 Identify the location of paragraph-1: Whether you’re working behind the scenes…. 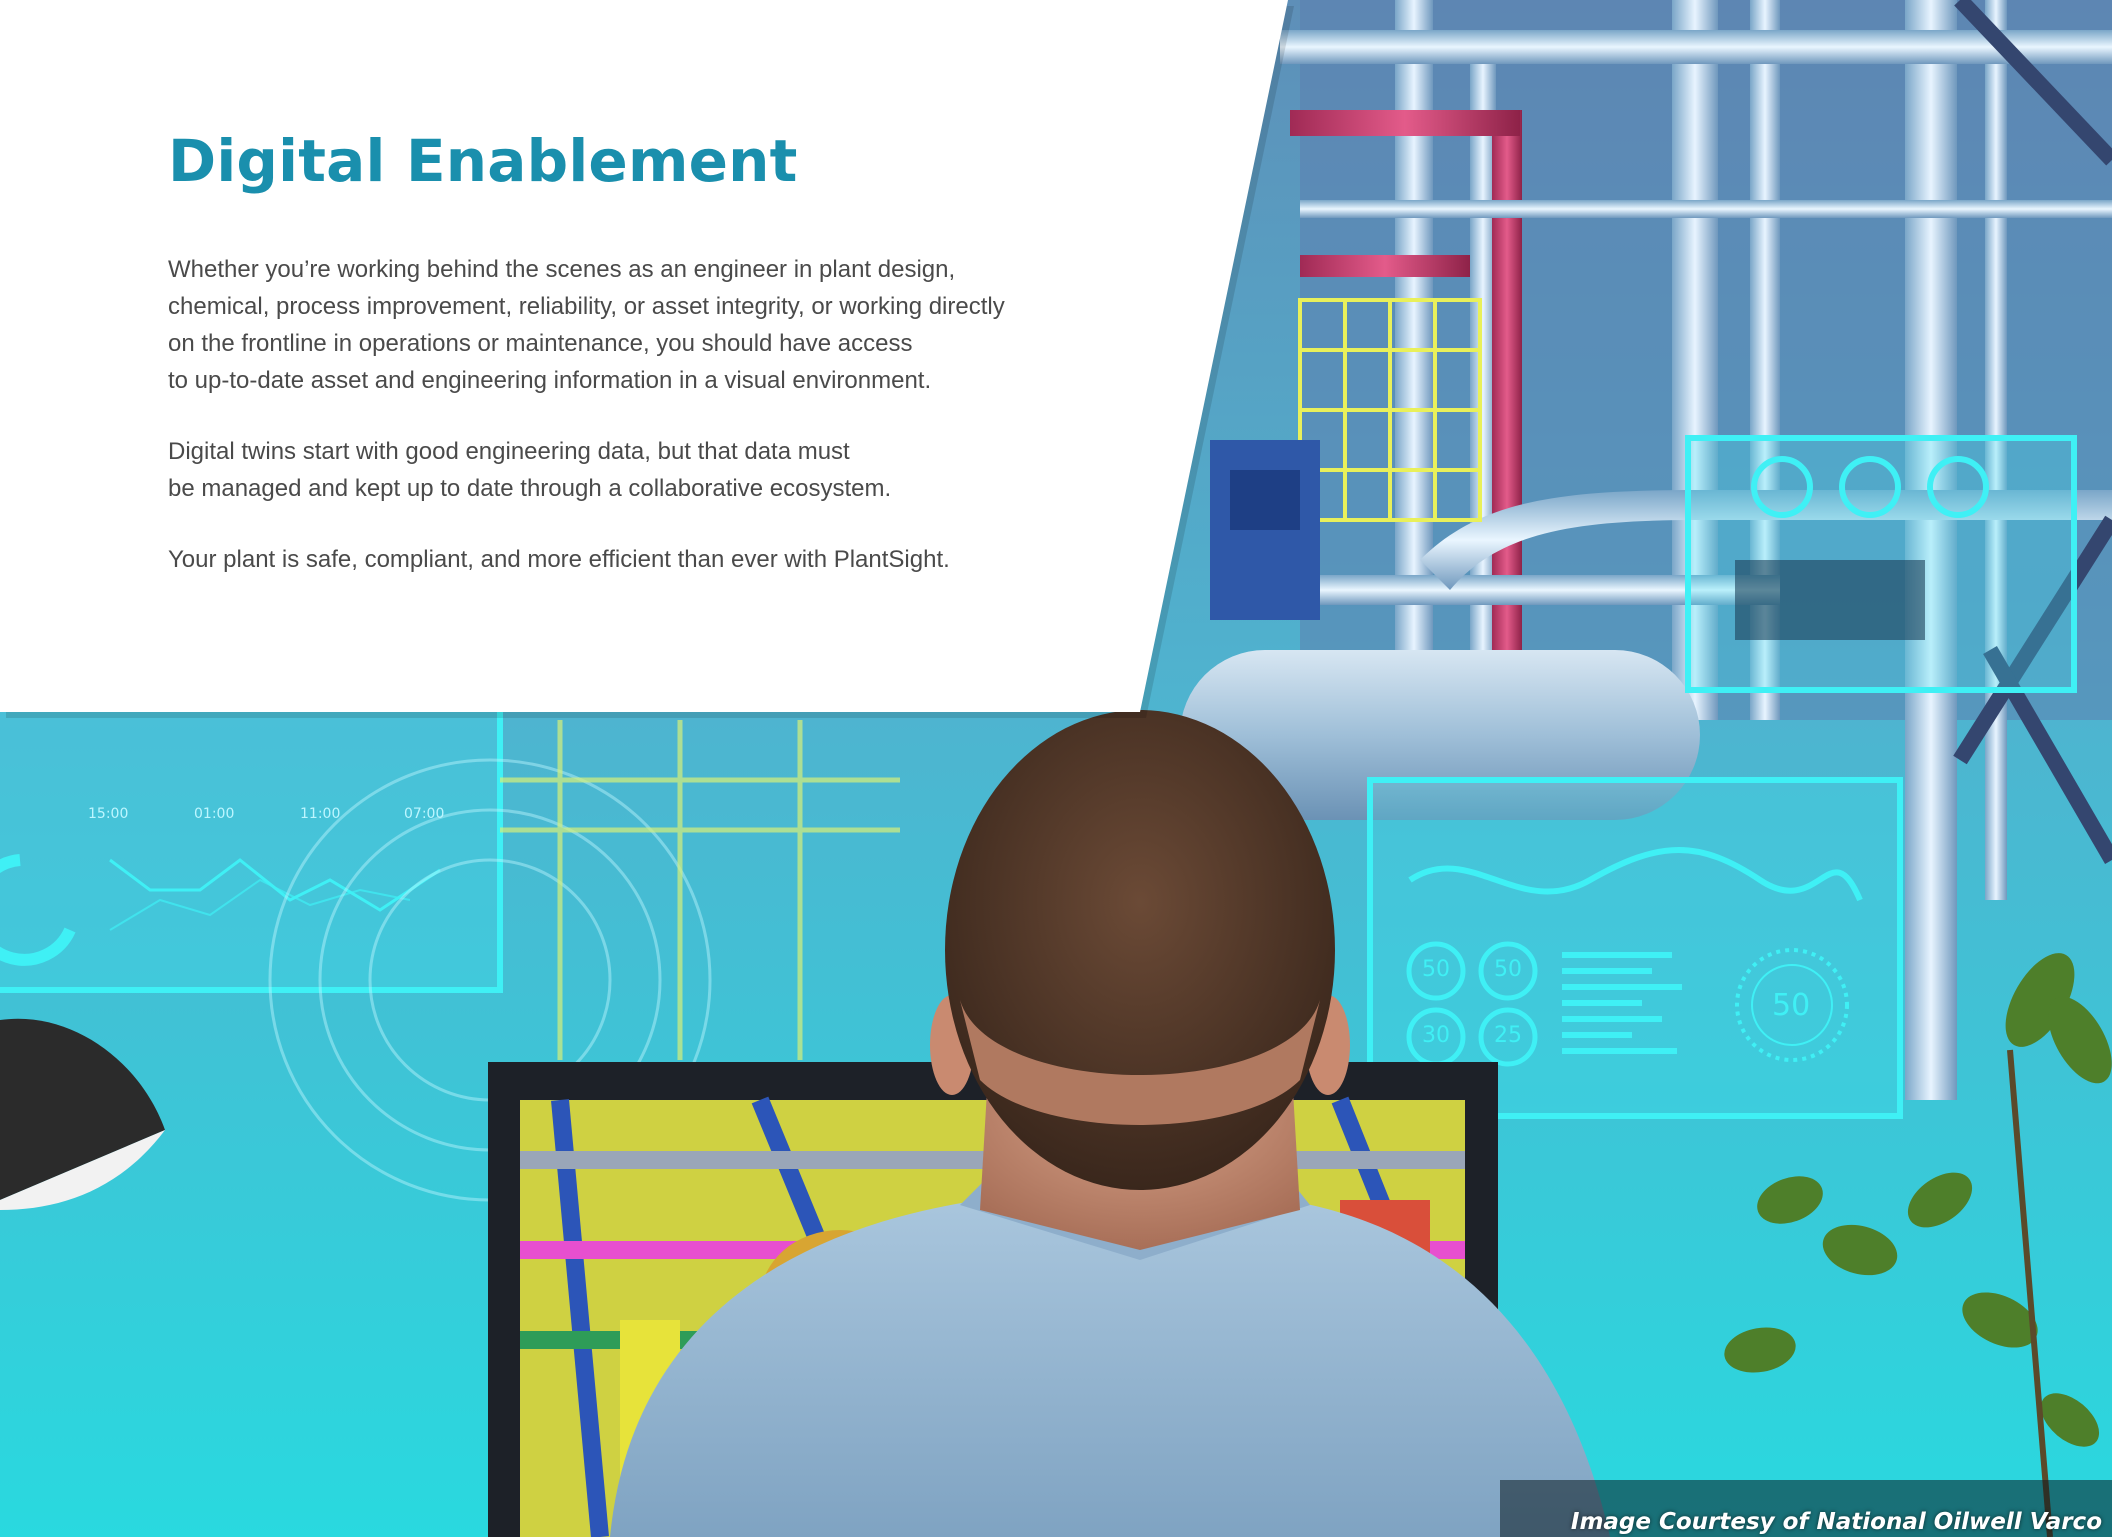
(618, 325).